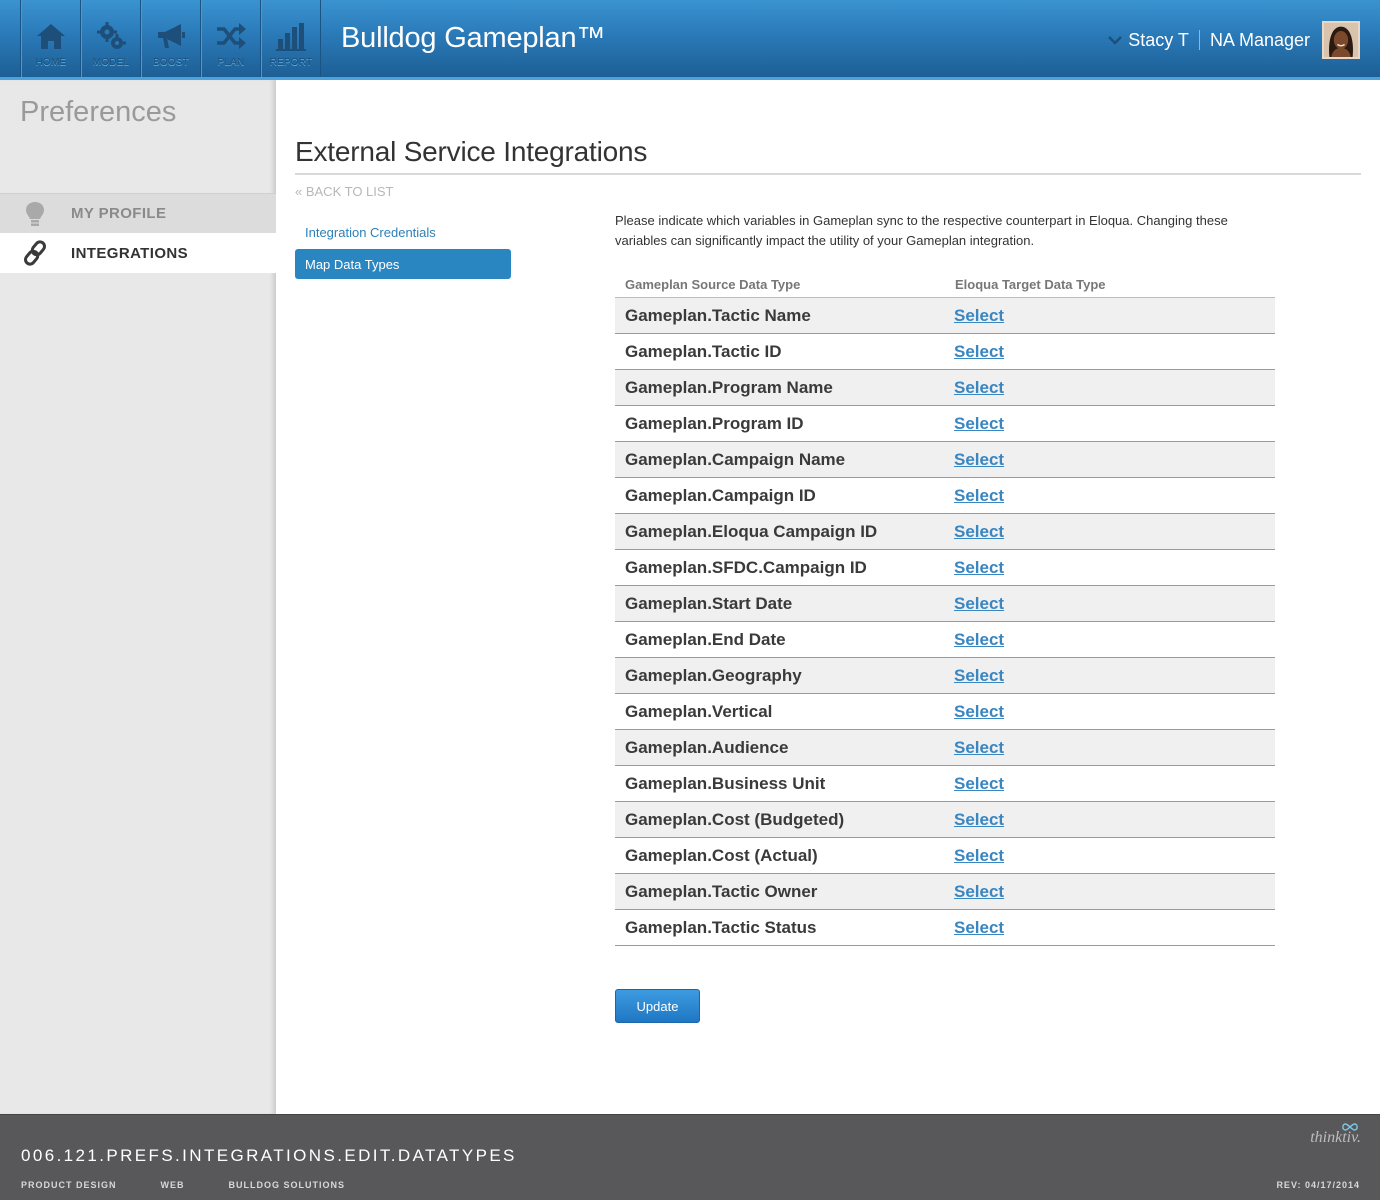 The height and width of the screenshot is (1200, 1380). What do you see at coordinates (725, 783) in the screenshot?
I see `source-data-type: Gameplan.Business Unit` at bounding box center [725, 783].